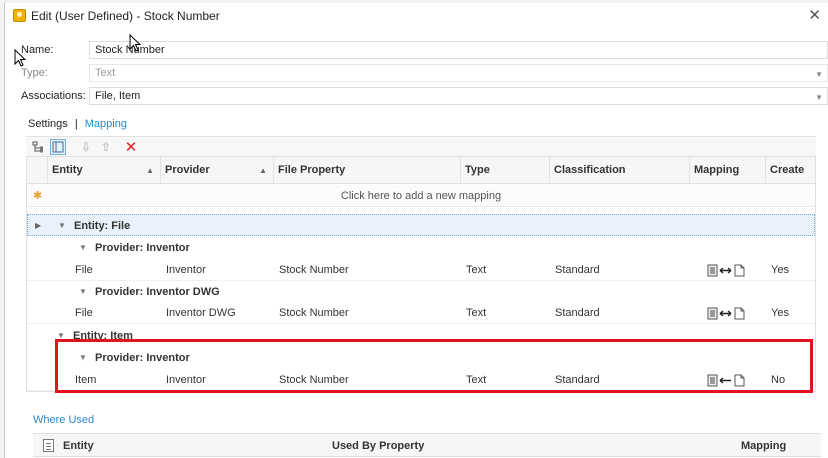  I want to click on type-value: Text, so click(105, 73).